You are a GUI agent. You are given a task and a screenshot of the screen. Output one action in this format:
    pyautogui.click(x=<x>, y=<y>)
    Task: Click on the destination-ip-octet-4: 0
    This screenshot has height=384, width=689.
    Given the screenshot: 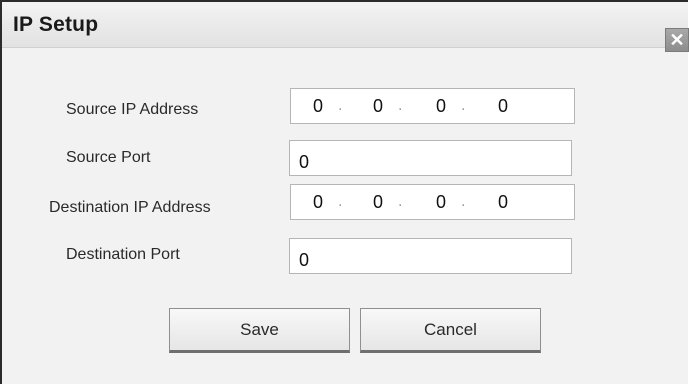 What is the action you would take?
    pyautogui.click(x=503, y=202)
    